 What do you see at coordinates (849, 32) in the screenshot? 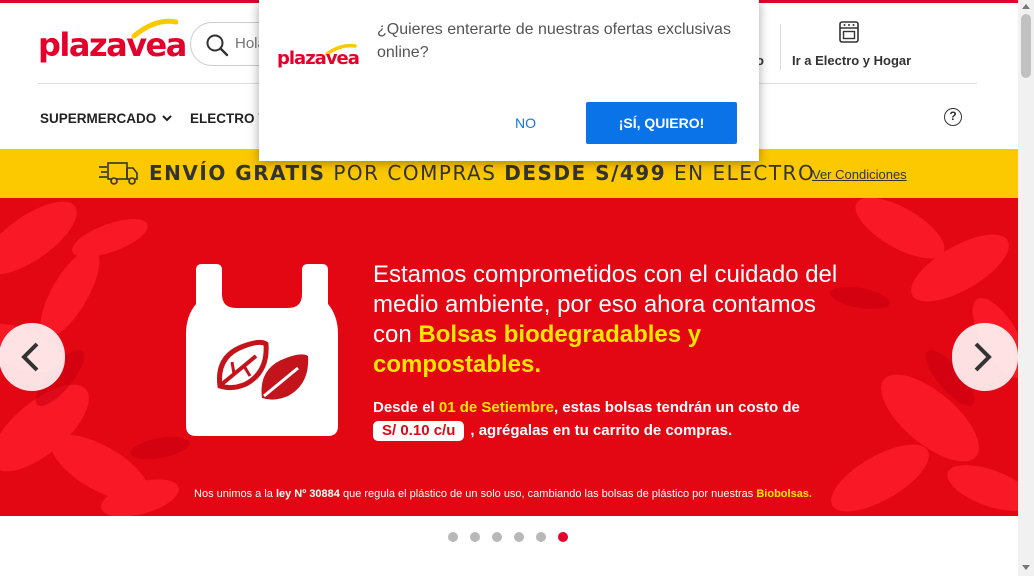
I see `stove-icon` at bounding box center [849, 32].